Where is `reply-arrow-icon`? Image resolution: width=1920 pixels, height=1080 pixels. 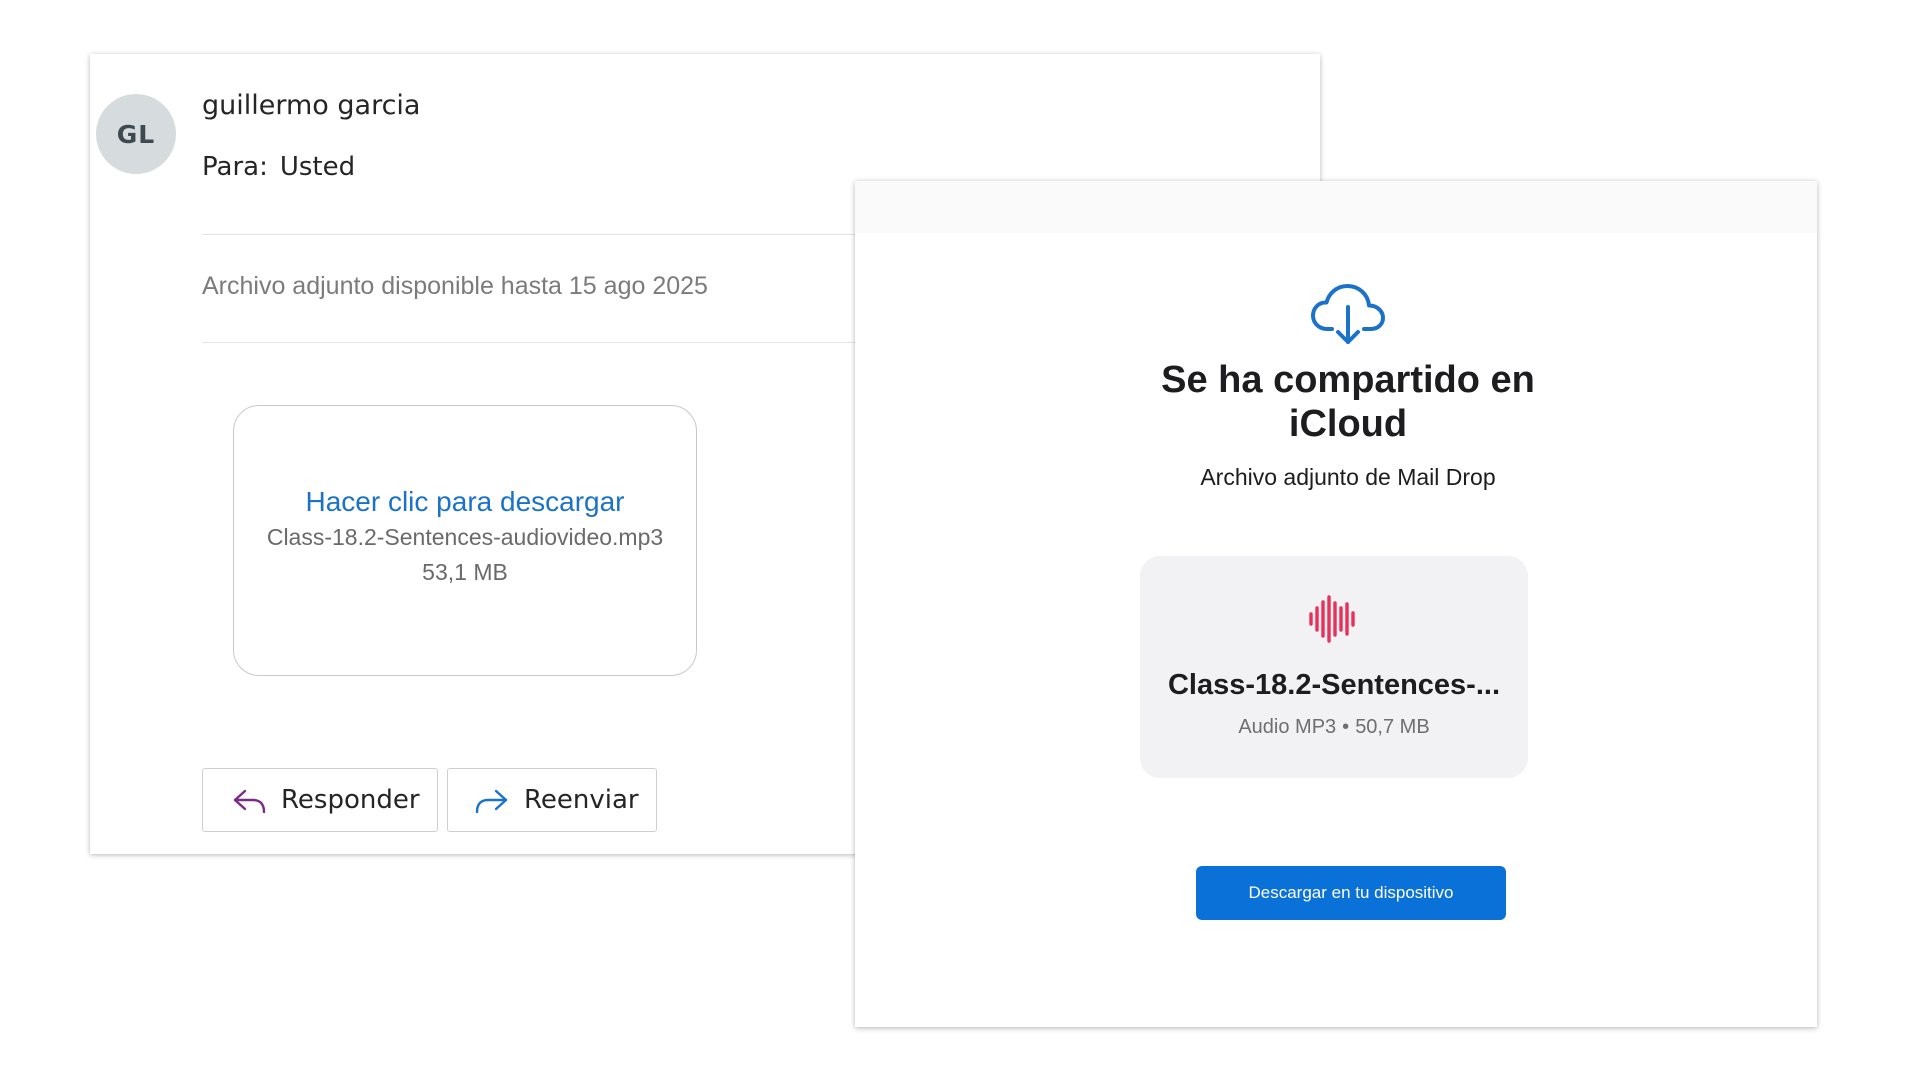
reply-arrow-icon is located at coordinates (249, 801).